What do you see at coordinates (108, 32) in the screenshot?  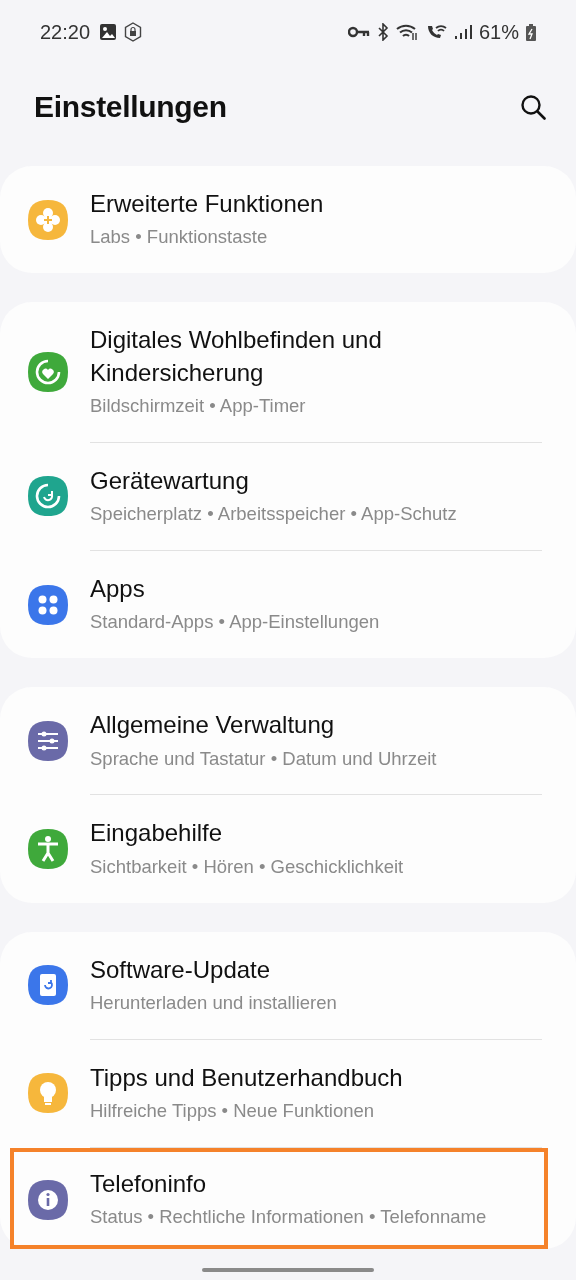 I see `image-icon` at bounding box center [108, 32].